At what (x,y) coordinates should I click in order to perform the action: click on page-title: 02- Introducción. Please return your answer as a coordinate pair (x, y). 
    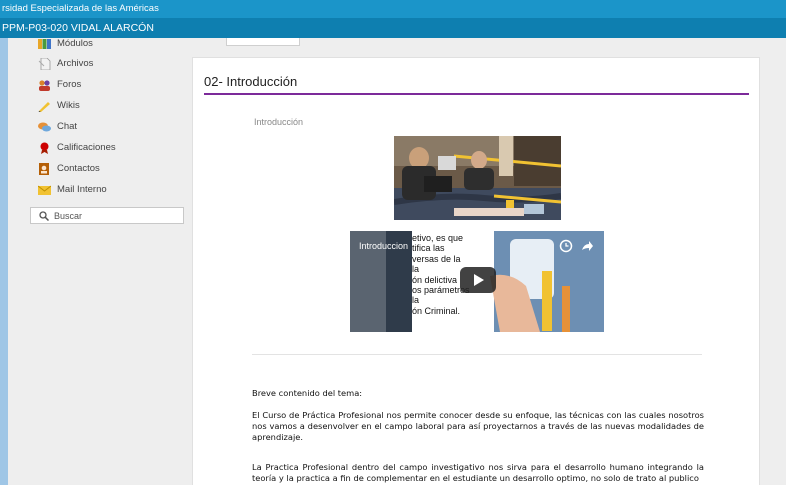
    Looking at the image, I should click on (251, 81).